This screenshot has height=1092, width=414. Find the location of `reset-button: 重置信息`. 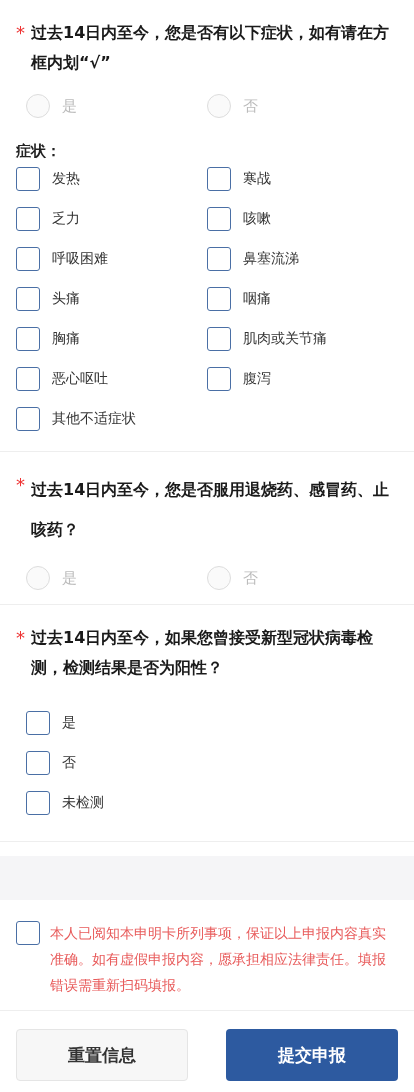

reset-button: 重置信息 is located at coordinates (102, 1055).